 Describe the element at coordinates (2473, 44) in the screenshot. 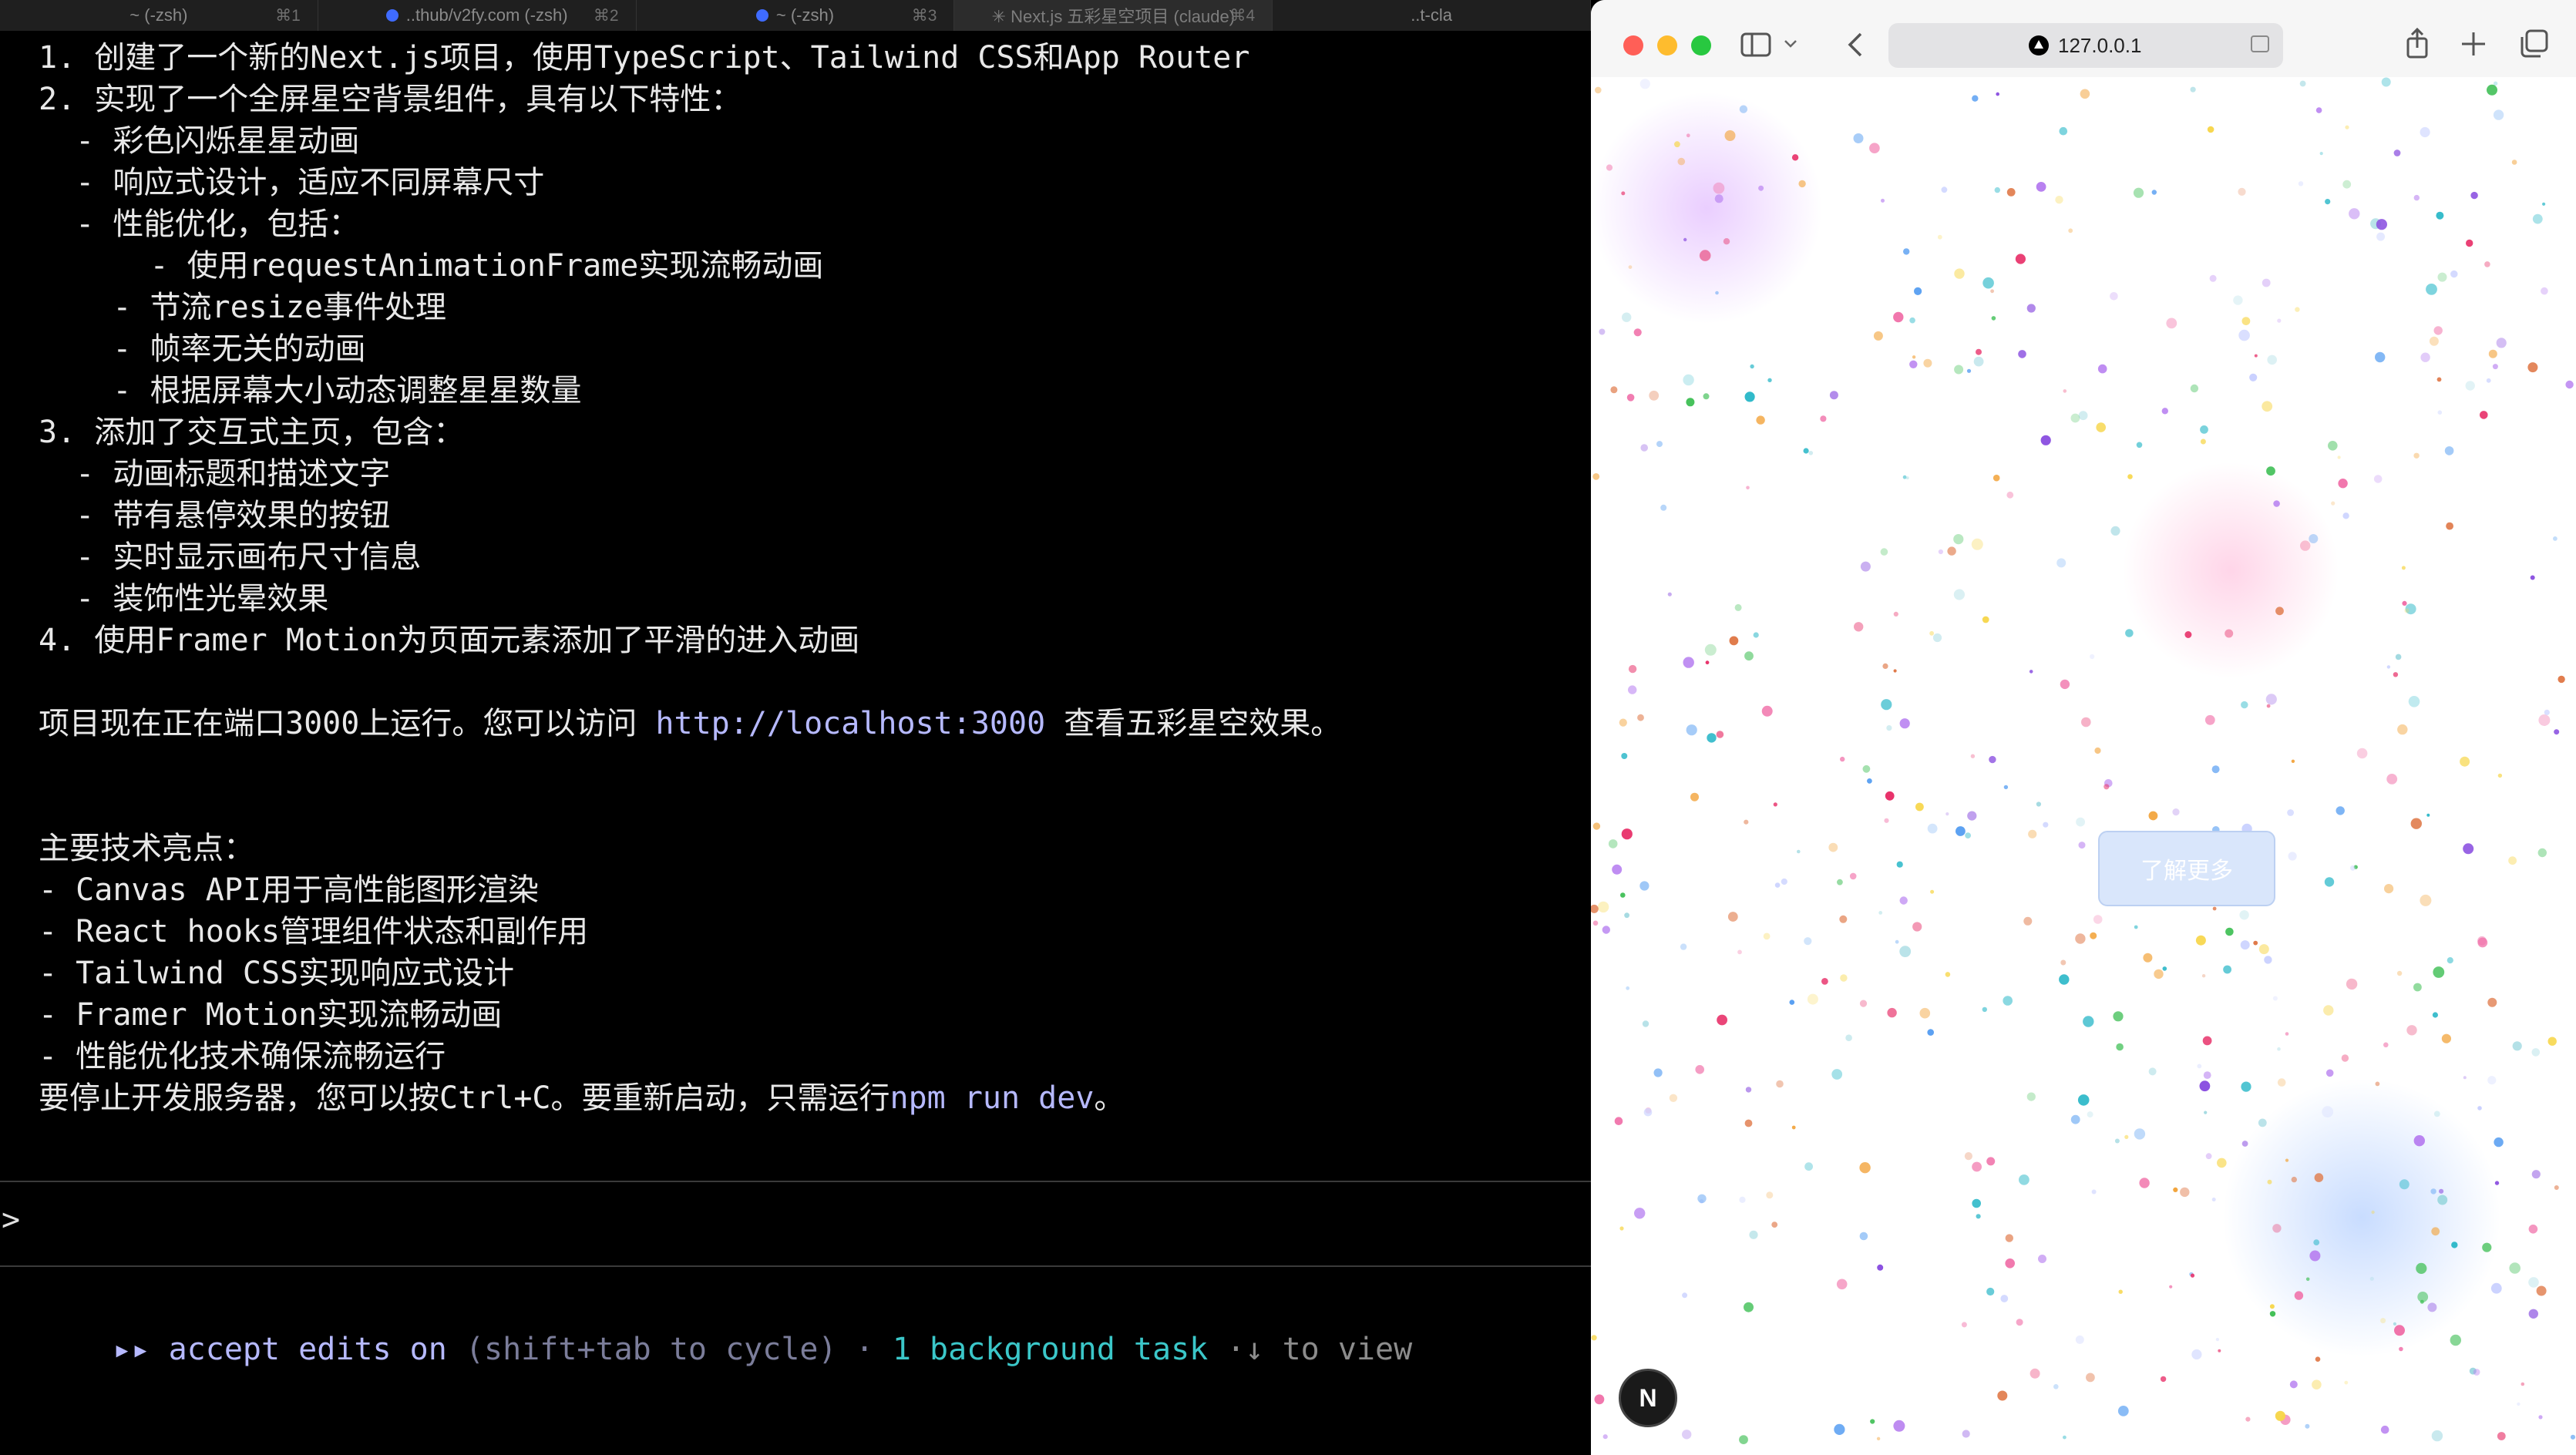

I see `plus-icon` at that location.